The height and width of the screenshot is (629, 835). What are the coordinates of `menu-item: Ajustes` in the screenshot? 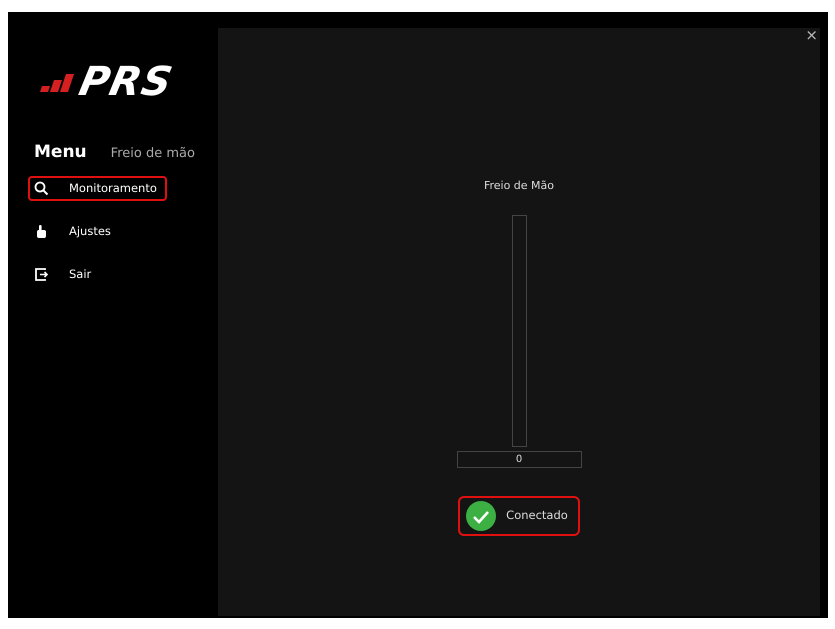 It's located at (74, 231).